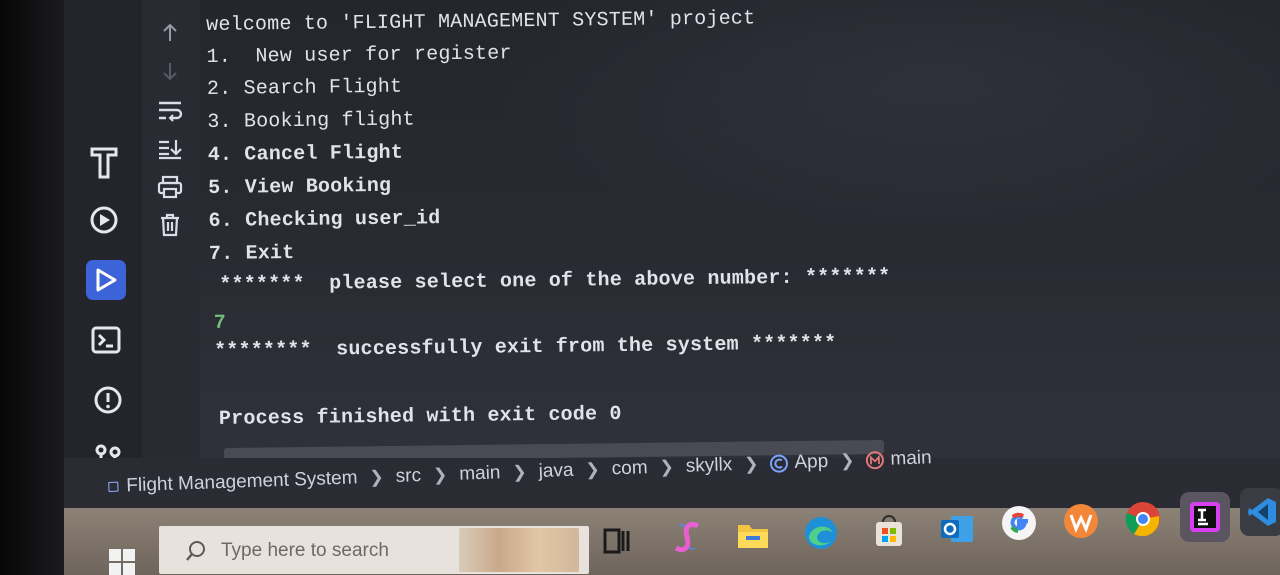 Image resolution: width=1280 pixels, height=575 pixels. Describe the element at coordinates (170, 33) in the screenshot. I see `arrow-up-icon` at that location.